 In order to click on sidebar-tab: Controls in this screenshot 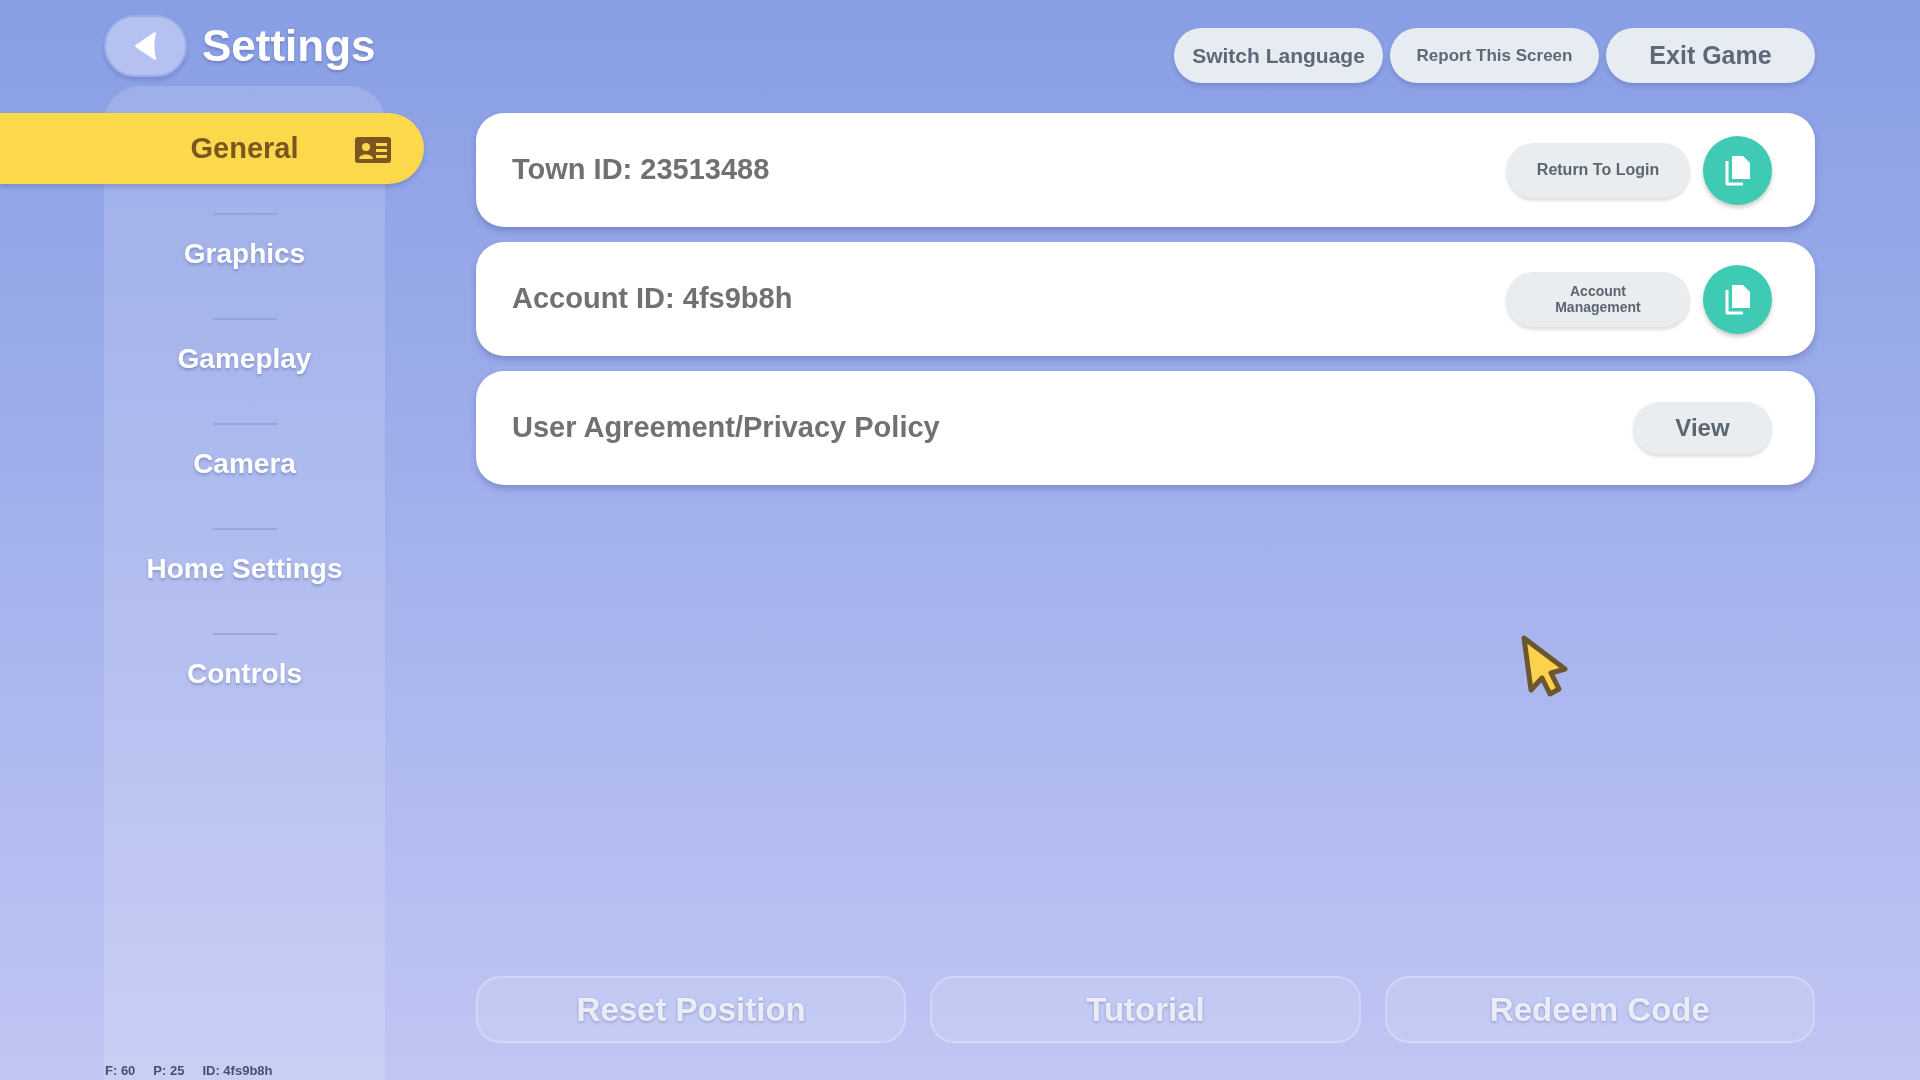, I will do `click(244, 673)`.